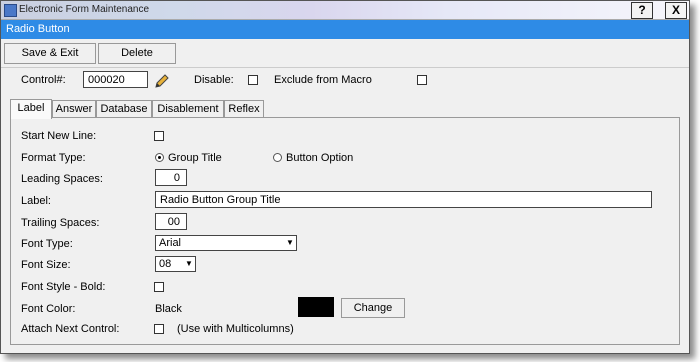 This screenshot has width=700, height=362. Describe the element at coordinates (50, 53) in the screenshot. I see `save-exit-button: Save & Exit` at that location.